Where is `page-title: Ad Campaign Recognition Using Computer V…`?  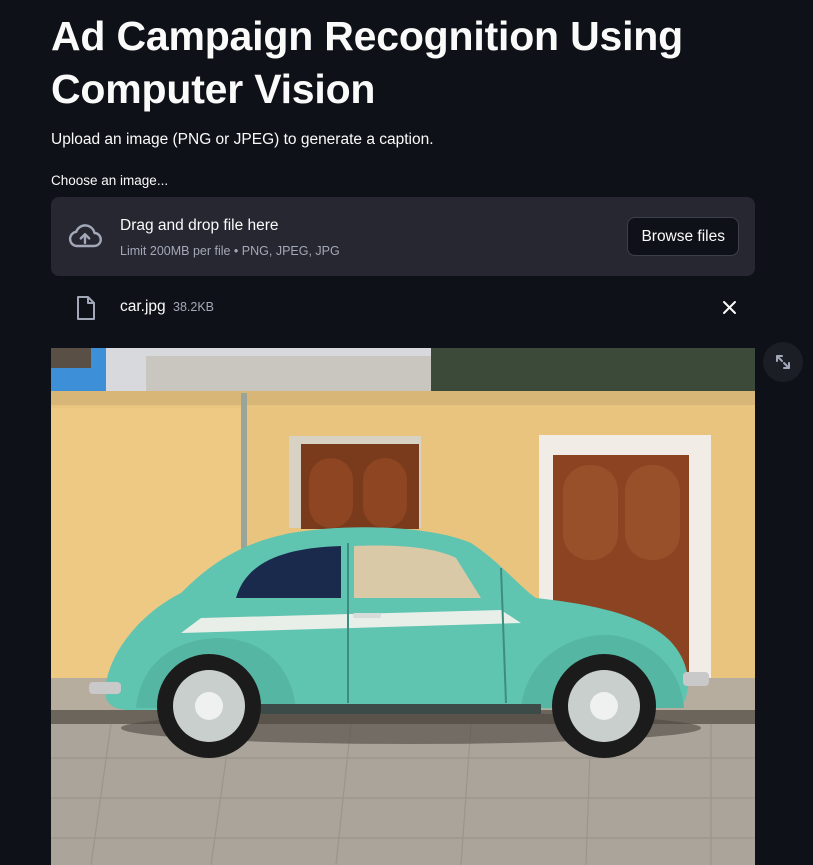
page-title: Ad Campaign Recognition Using Computer V… is located at coordinates (367, 62).